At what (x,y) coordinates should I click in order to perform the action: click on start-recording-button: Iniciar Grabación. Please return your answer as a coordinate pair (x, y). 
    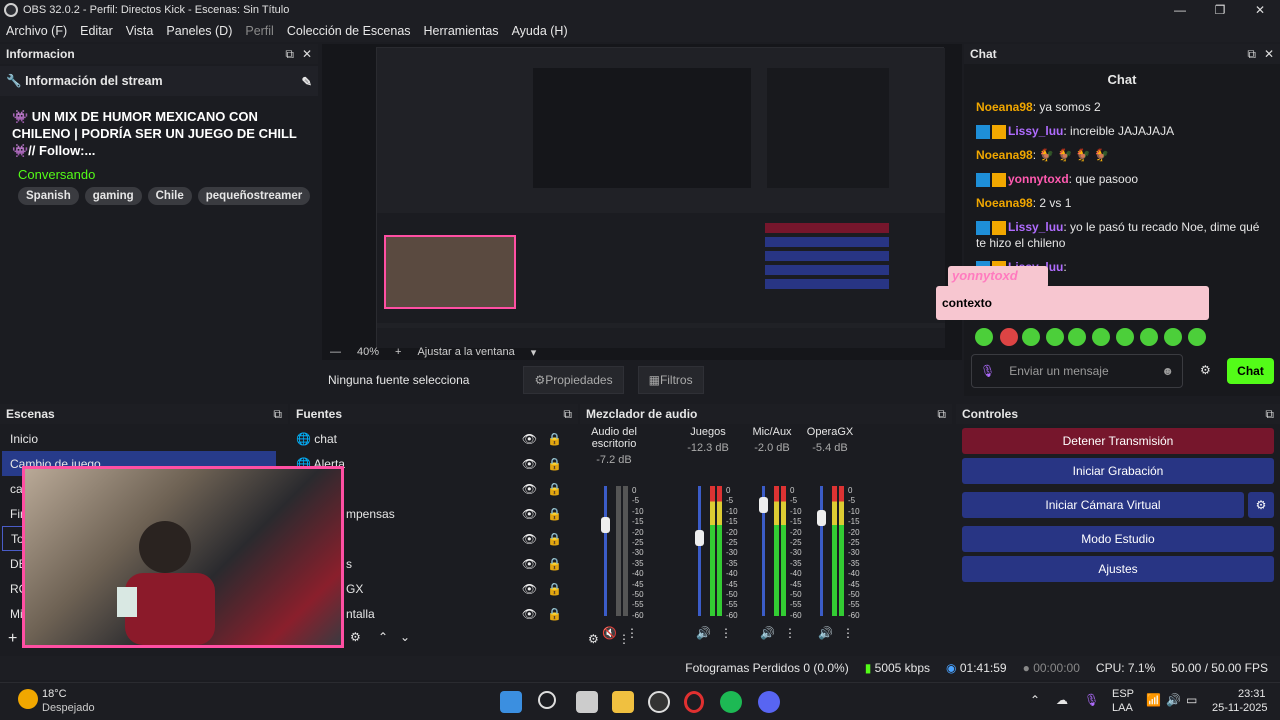
    Looking at the image, I should click on (1118, 471).